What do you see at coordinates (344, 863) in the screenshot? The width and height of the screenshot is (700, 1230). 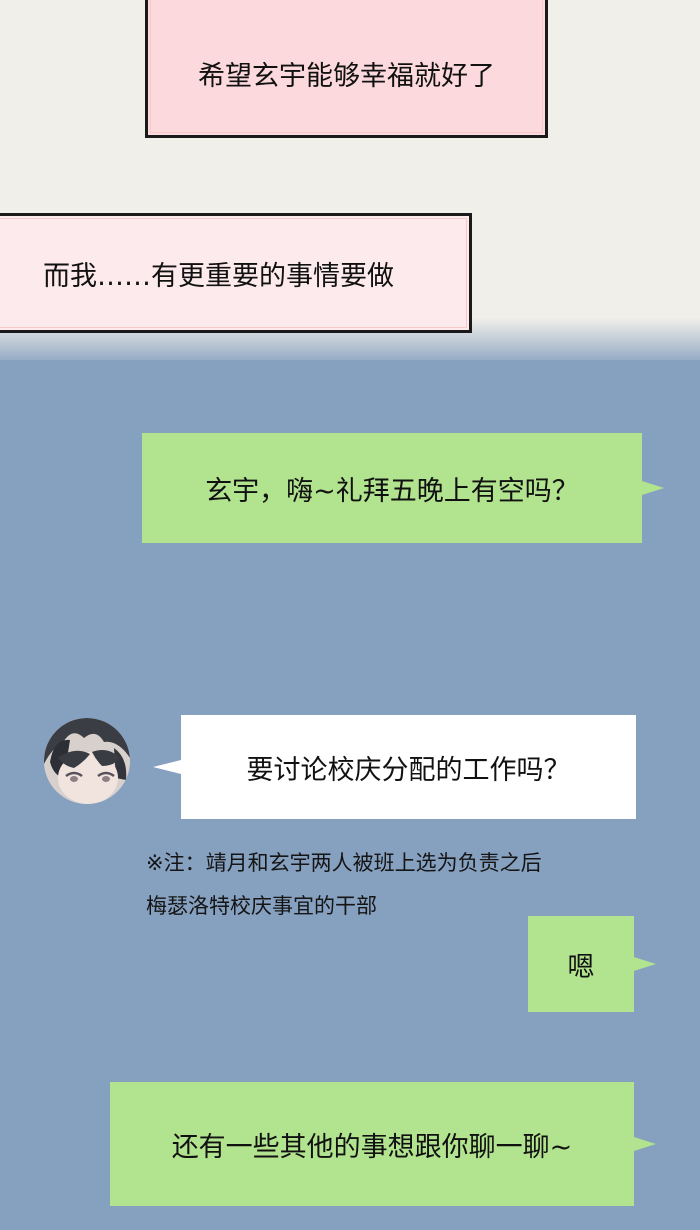 I see `annotation-line-1: ※注：靖月和玄宇两人被班上选为负责之后` at bounding box center [344, 863].